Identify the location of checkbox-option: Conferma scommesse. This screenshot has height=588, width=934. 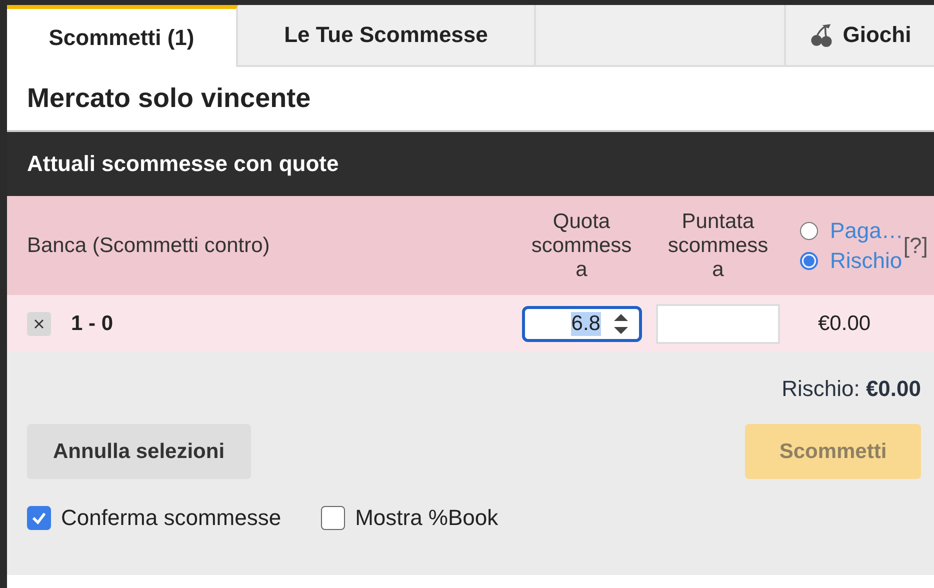
(154, 518).